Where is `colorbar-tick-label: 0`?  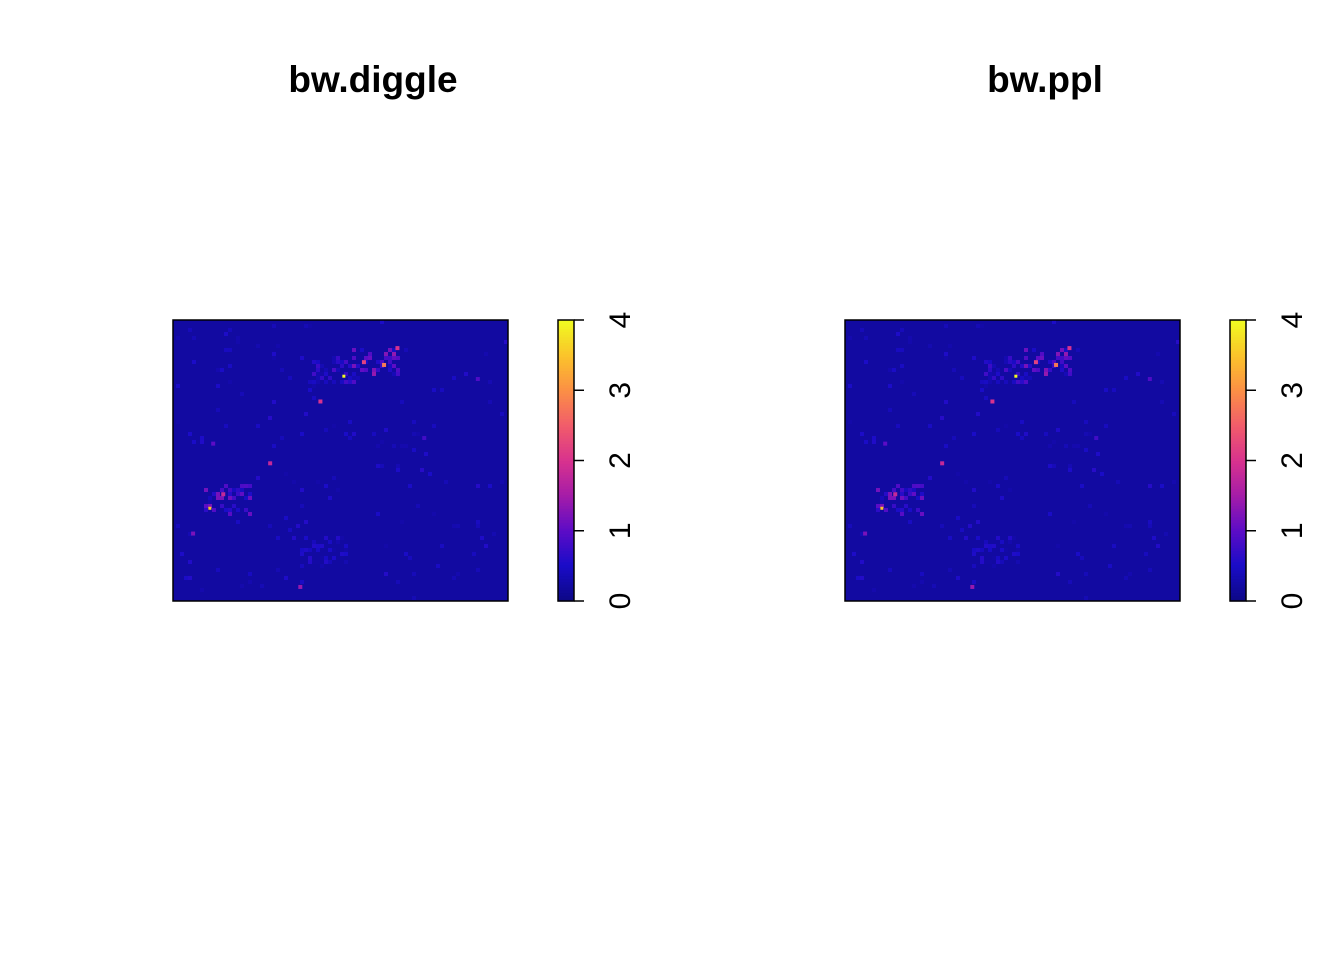
colorbar-tick-label: 0 is located at coordinates (620, 601).